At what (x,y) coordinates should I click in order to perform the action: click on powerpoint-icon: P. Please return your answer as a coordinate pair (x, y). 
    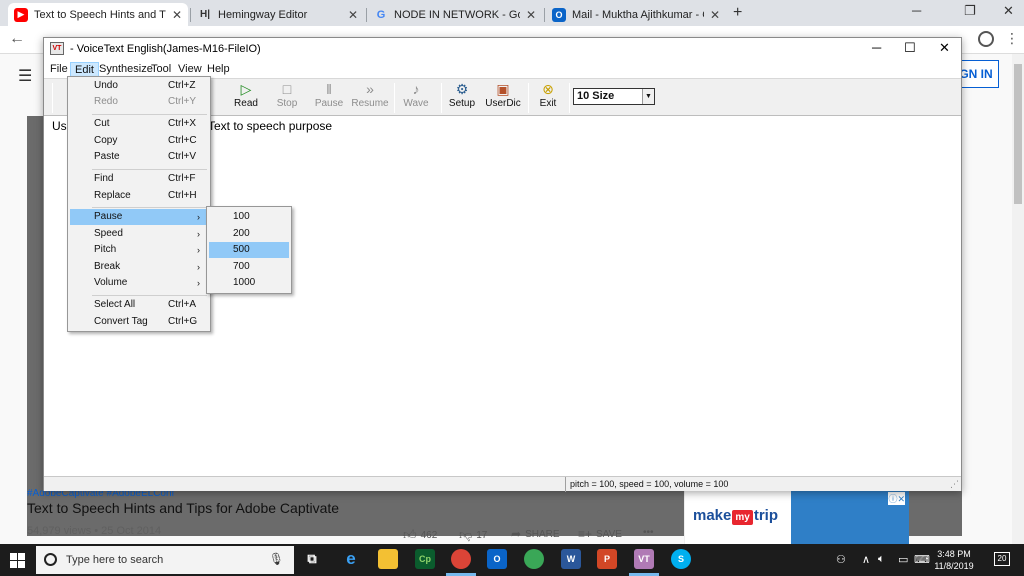
    Looking at the image, I should click on (607, 559).